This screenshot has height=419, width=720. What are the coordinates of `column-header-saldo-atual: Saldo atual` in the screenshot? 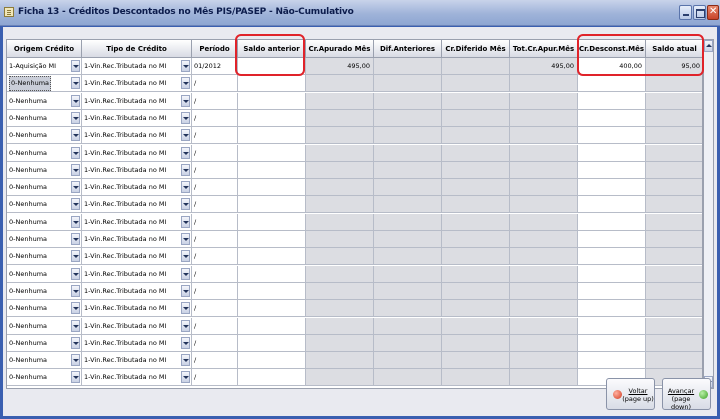 It's located at (674, 49).